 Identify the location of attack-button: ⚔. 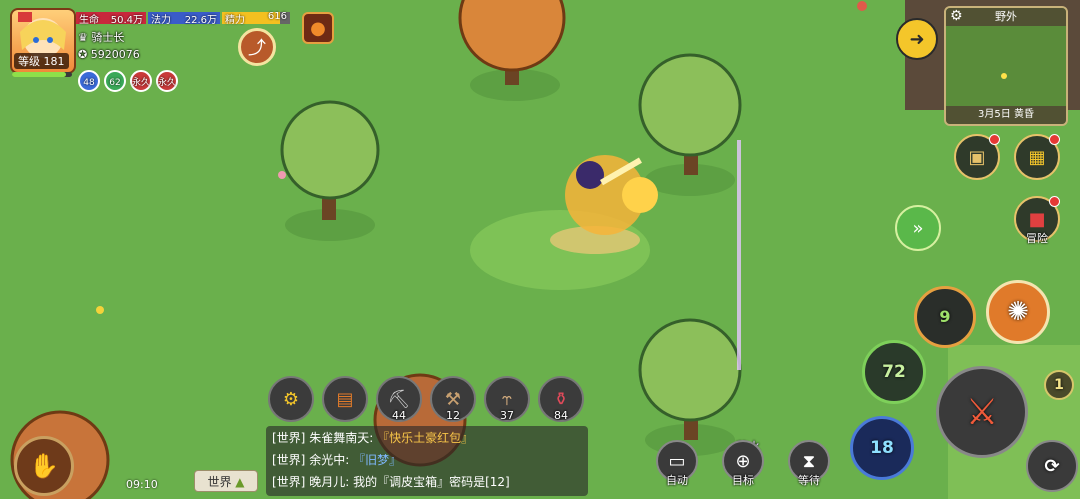
(982, 412).